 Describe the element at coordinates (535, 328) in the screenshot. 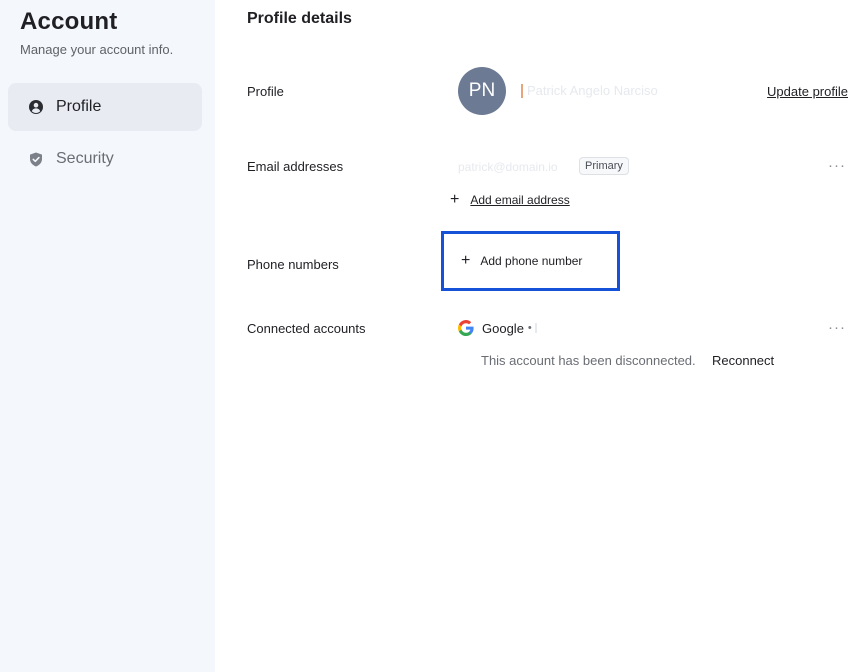

I see `account-identifier` at that location.